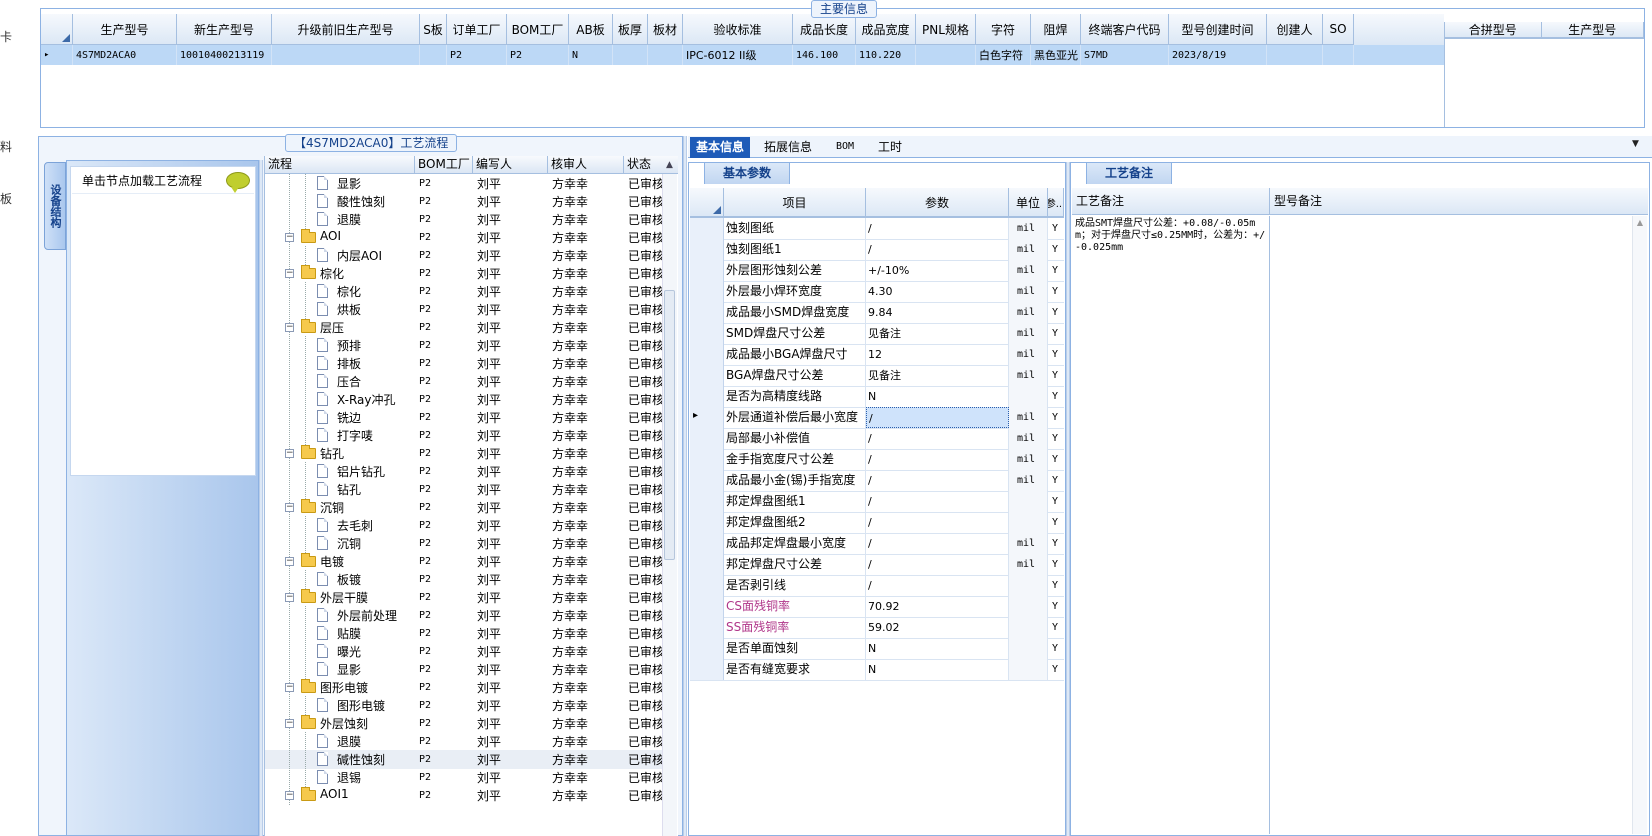  I want to click on col-header-unit: 单位, so click(1028, 202).